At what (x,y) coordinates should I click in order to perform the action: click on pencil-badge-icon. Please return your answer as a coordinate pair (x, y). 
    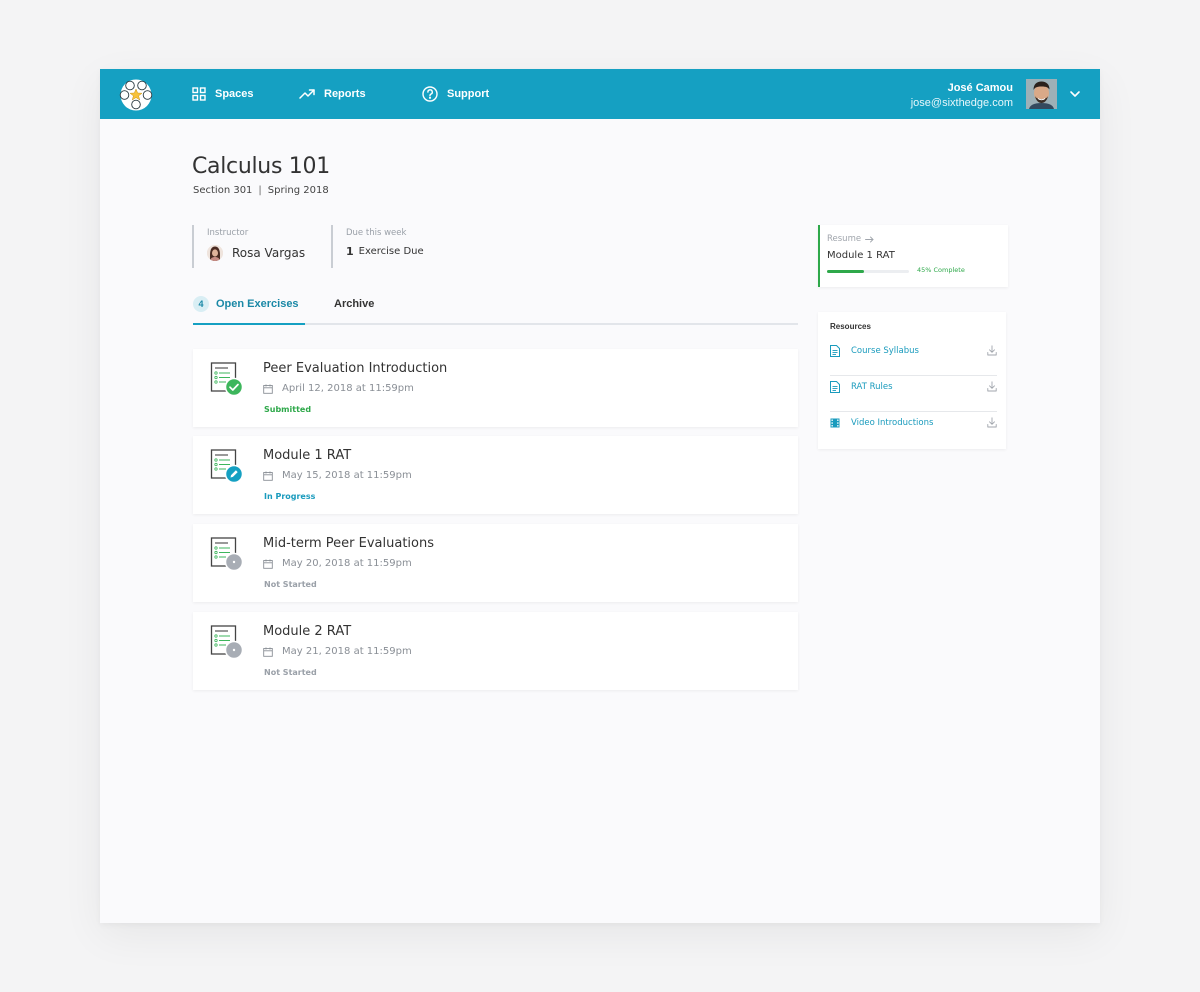
    Looking at the image, I should click on (234, 474).